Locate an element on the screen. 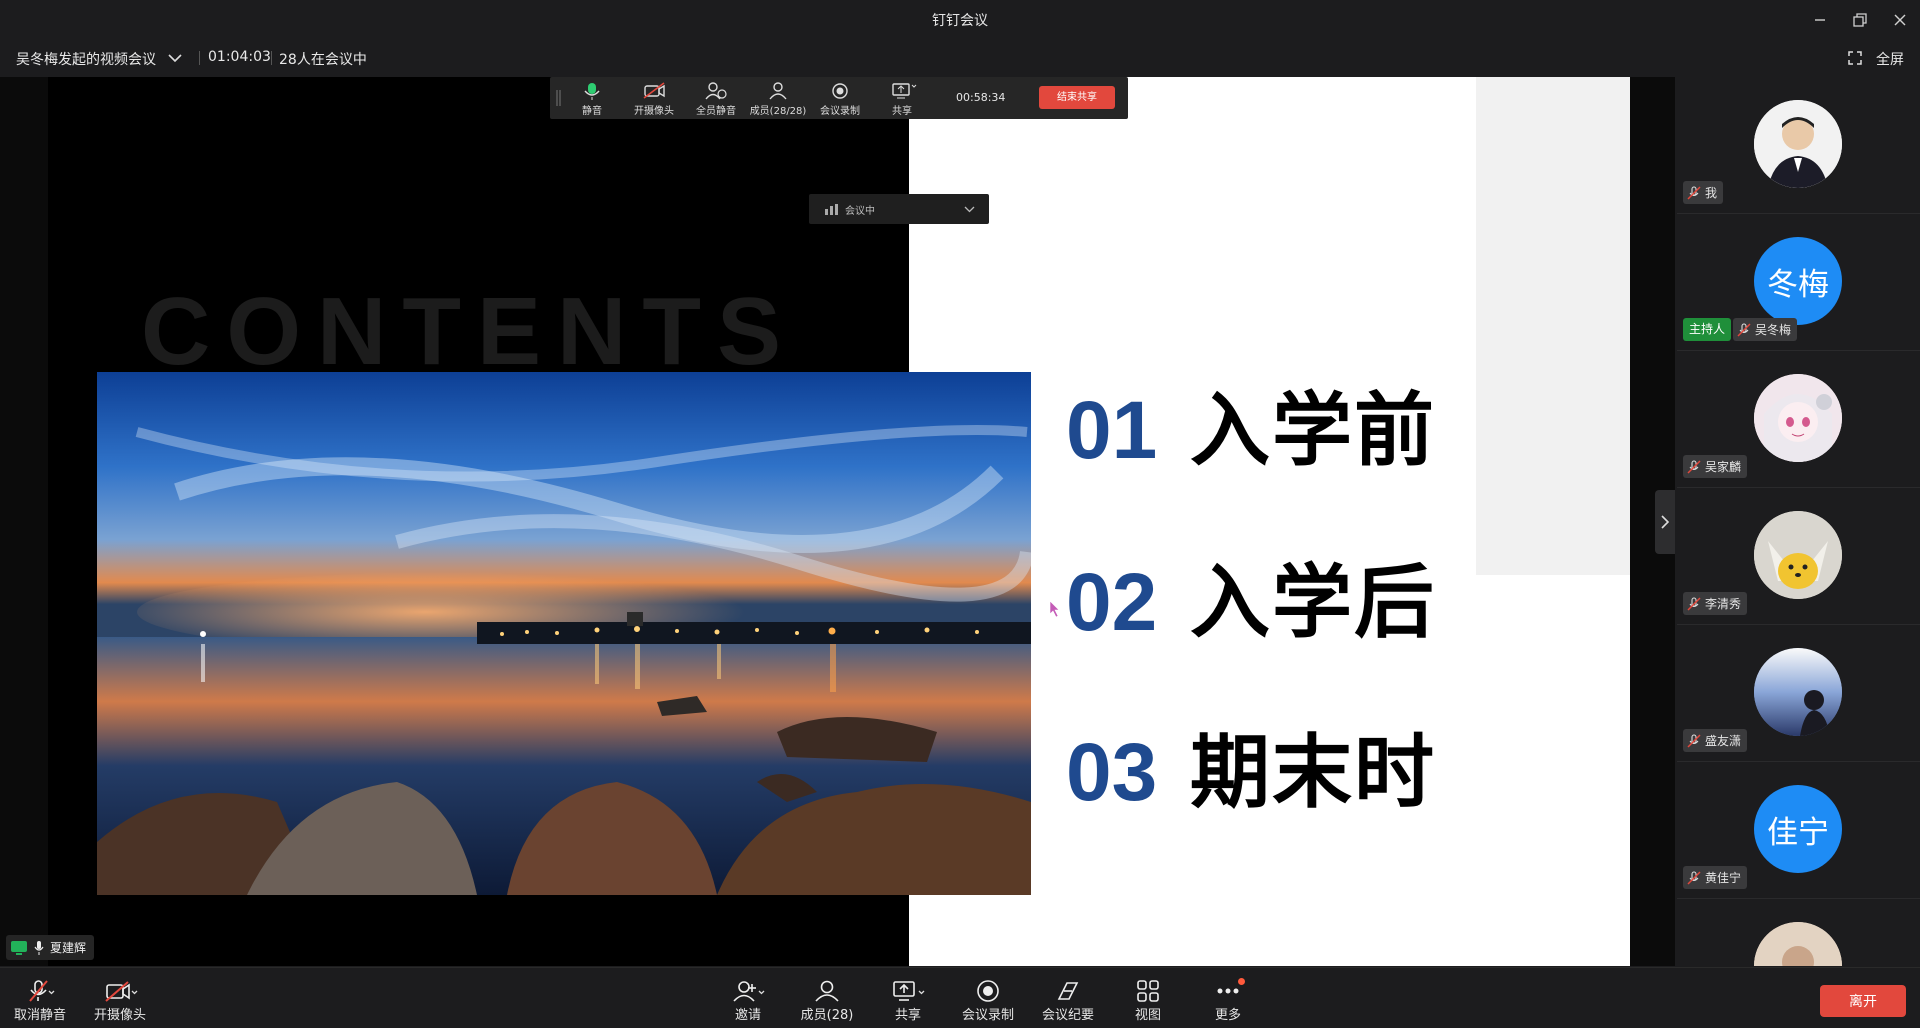  avatar: 佳宁 is located at coordinates (1798, 829).